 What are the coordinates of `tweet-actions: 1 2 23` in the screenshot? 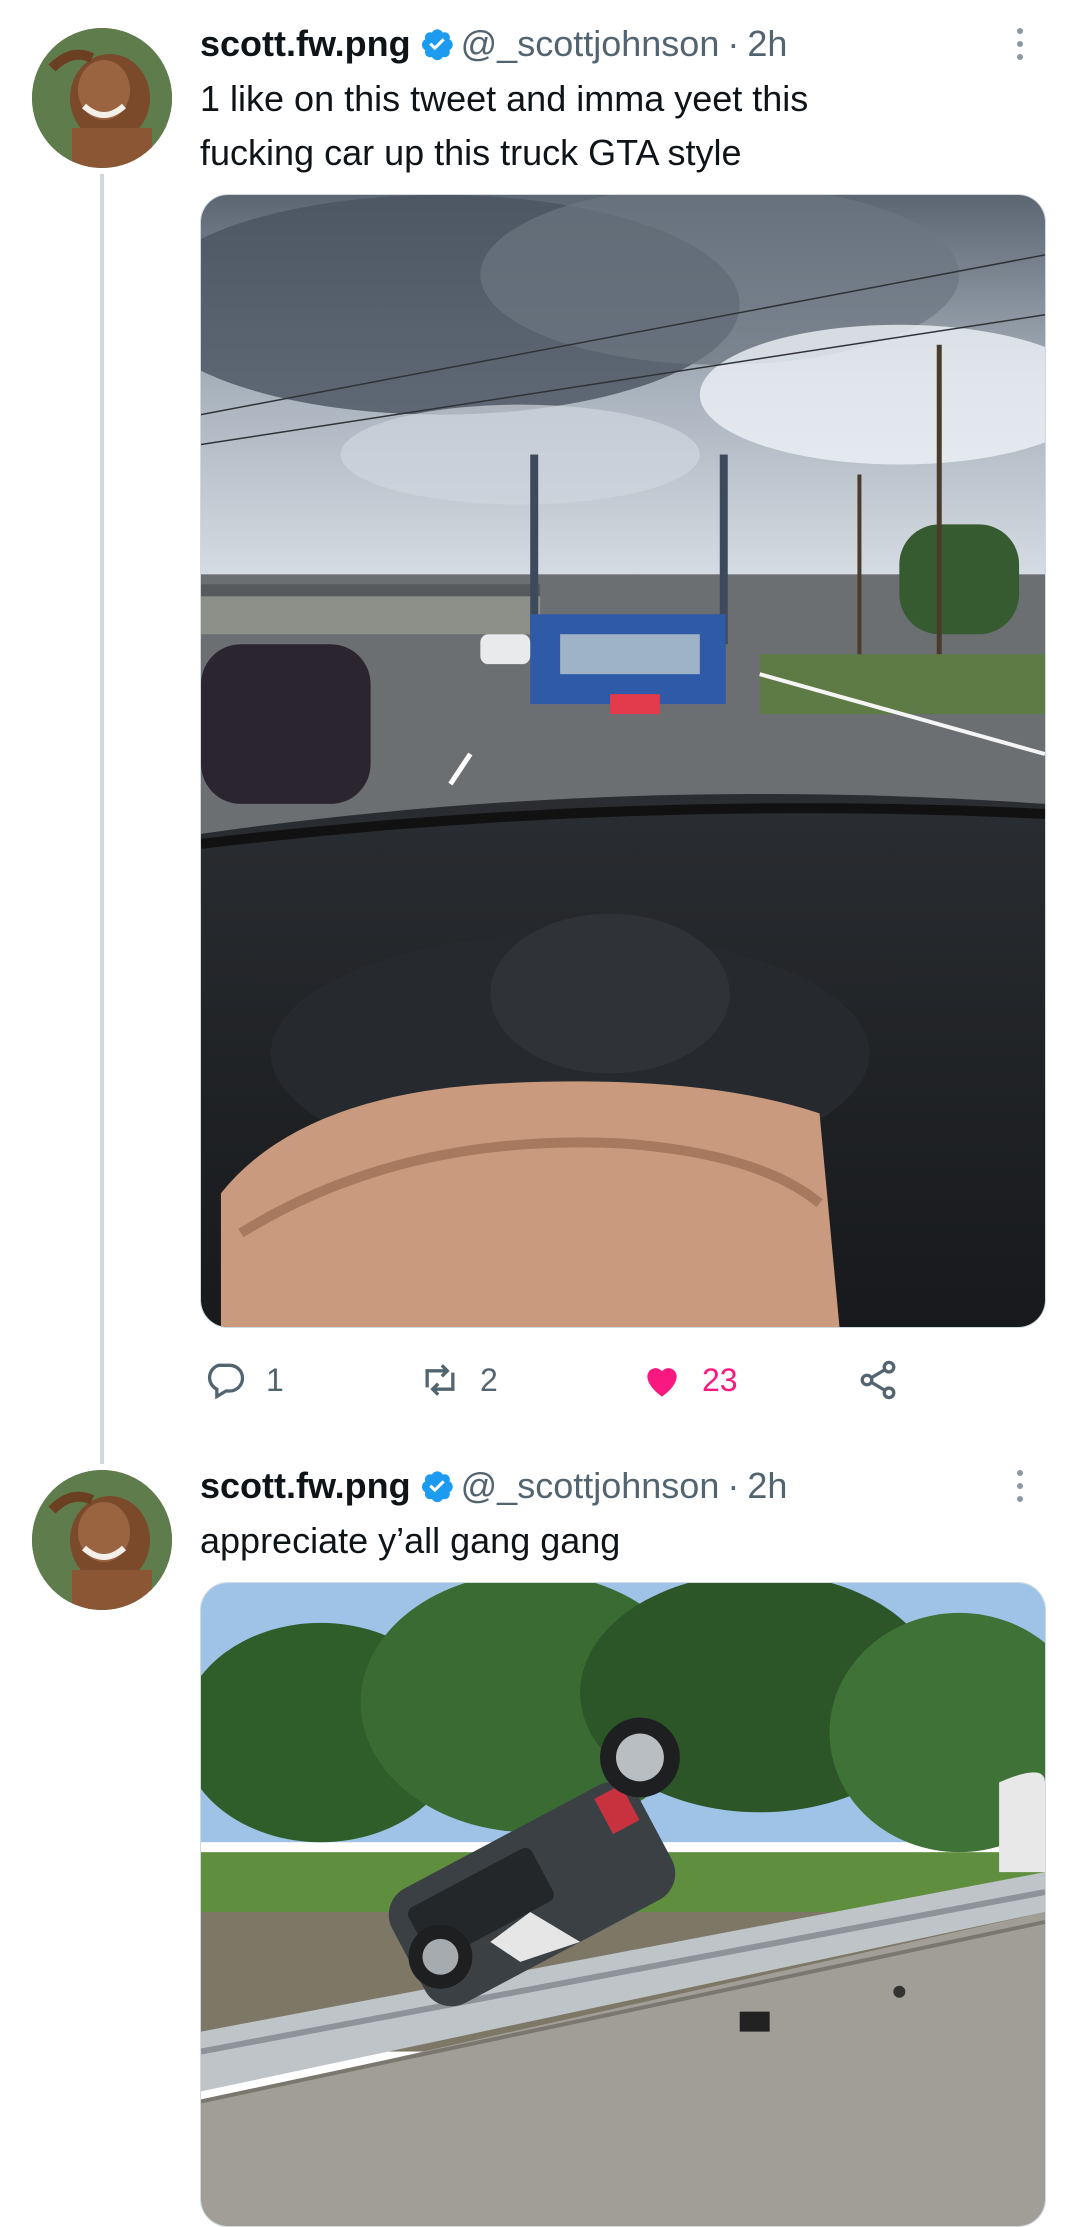 It's located at (580, 1380).